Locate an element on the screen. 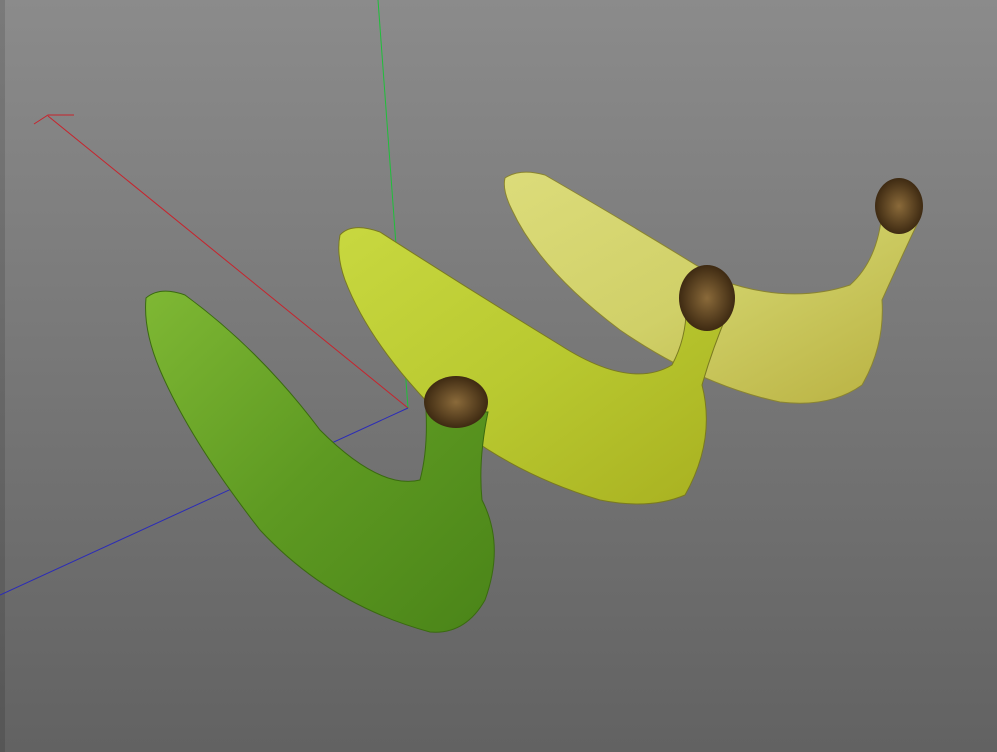 Image resolution: width=997 pixels, height=752 pixels. x-axis-arrowhead is located at coordinates (53, 119).